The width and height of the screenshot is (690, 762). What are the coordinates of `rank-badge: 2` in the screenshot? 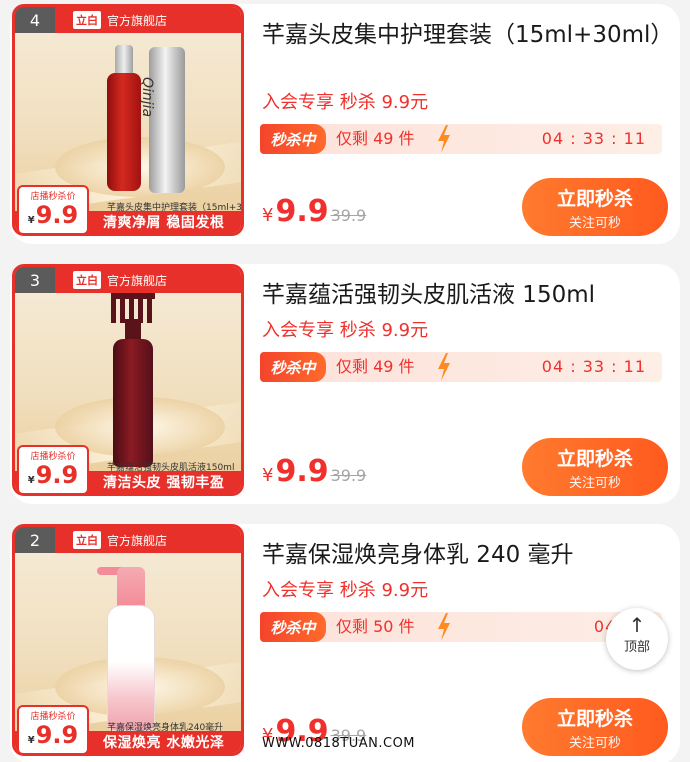 It's located at (35, 540).